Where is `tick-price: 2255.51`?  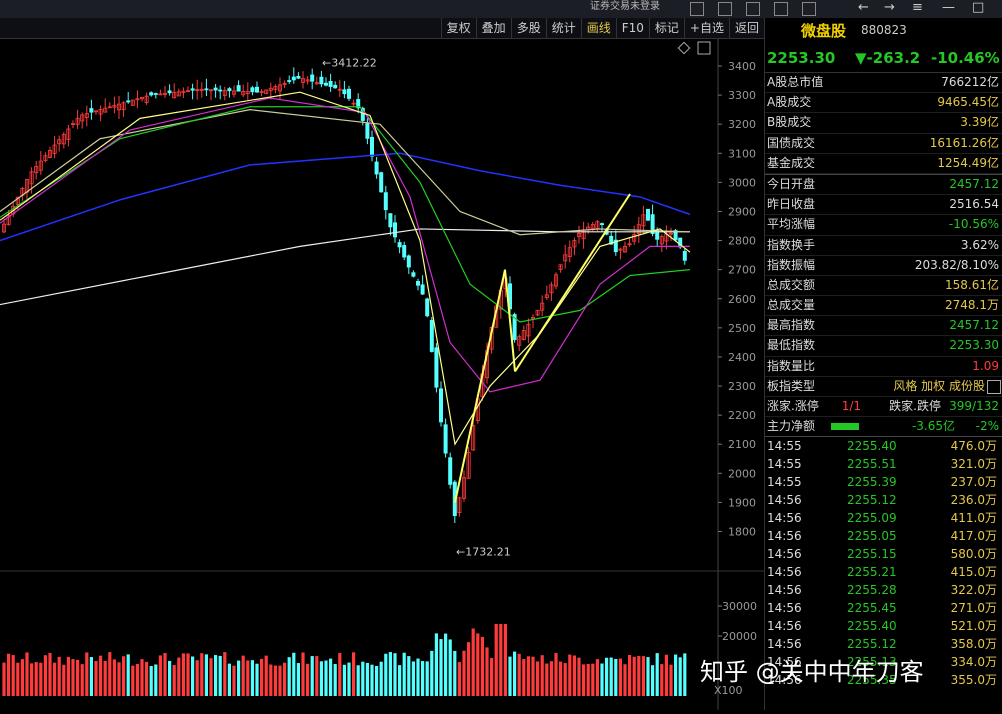
tick-price: 2255.51 is located at coordinates (872, 464).